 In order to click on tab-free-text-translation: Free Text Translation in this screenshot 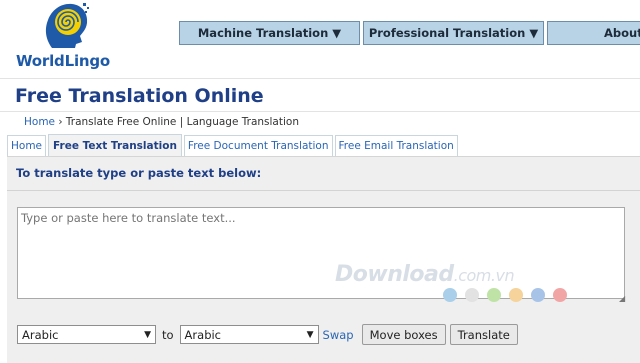, I will do `click(115, 145)`.